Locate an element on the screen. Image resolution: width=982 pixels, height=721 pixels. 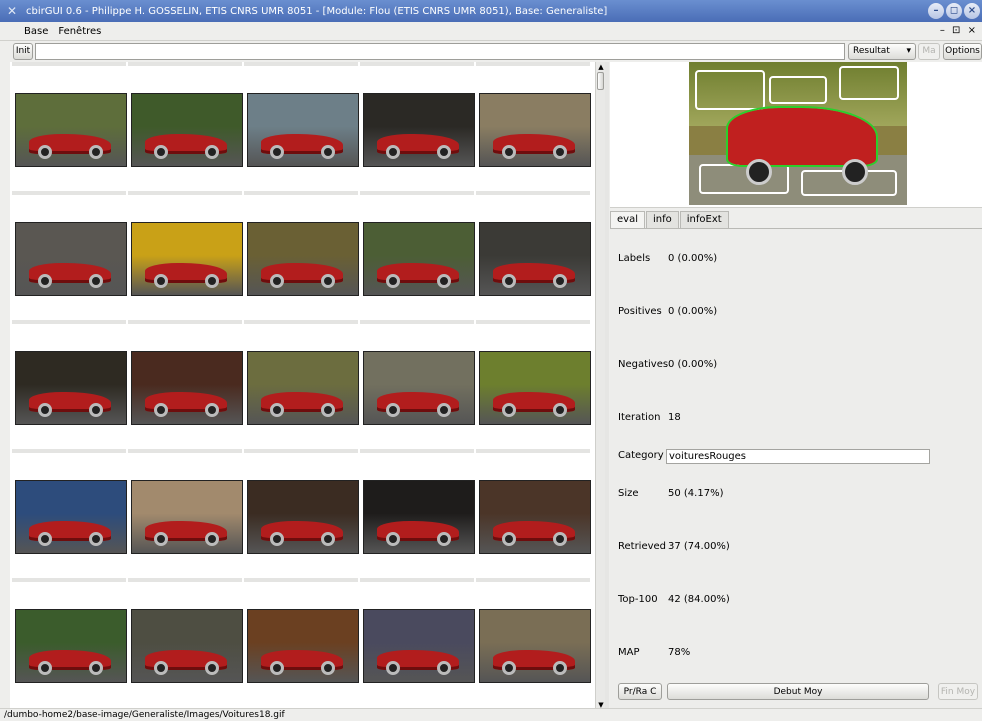
dropdown-arrow-icon: ▾ is located at coordinates (908, 51).